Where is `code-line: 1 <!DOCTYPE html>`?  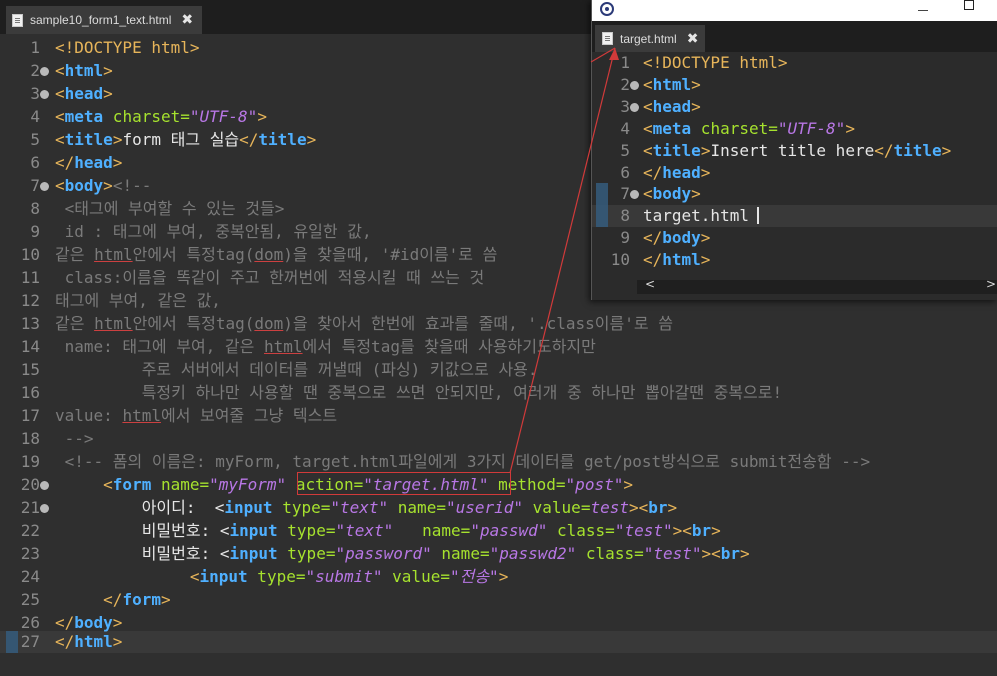 code-line: 1 <!DOCTYPE html> is located at coordinates (704, 62).